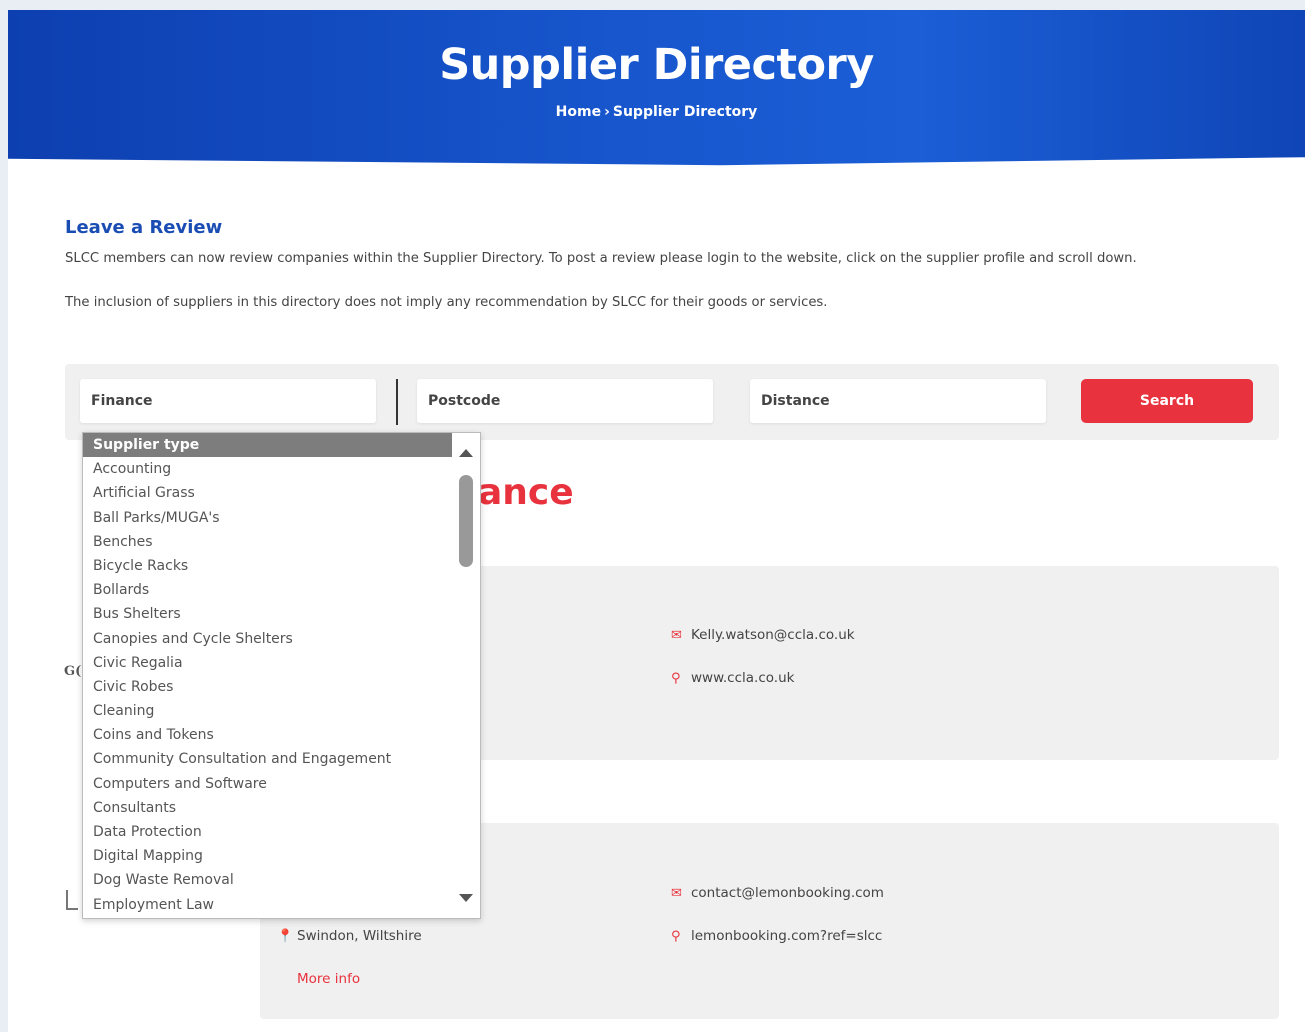 The width and height of the screenshot is (1305, 1032). I want to click on postcode-input: Postcode, so click(565, 401).